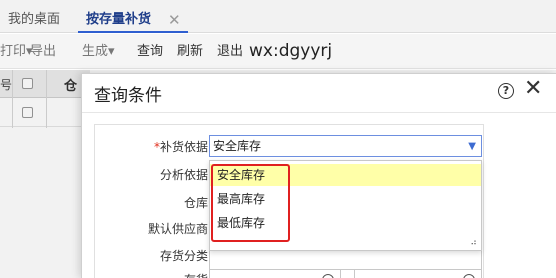 The height and width of the screenshot is (278, 556). I want to click on close-tab-icon: ✕, so click(174, 20).